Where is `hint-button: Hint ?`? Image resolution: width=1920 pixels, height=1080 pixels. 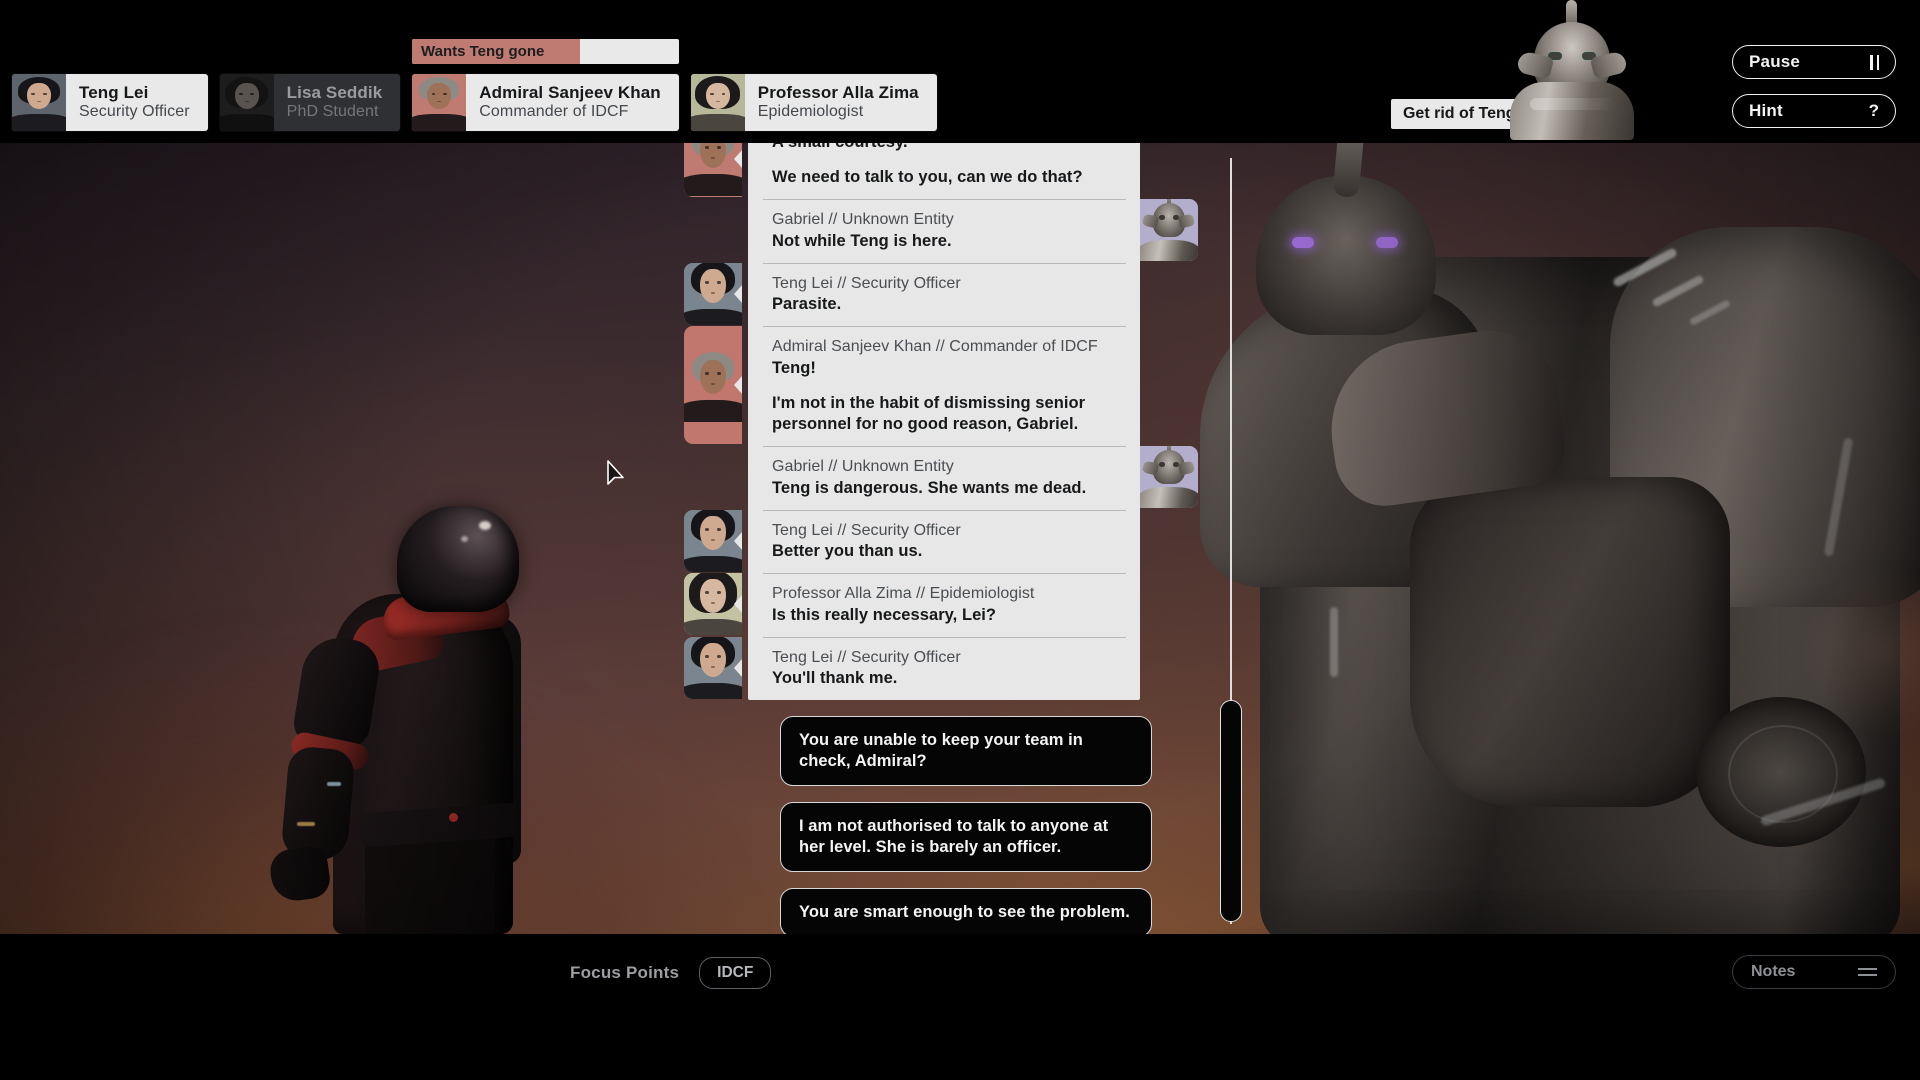 hint-button: Hint ? is located at coordinates (1814, 111).